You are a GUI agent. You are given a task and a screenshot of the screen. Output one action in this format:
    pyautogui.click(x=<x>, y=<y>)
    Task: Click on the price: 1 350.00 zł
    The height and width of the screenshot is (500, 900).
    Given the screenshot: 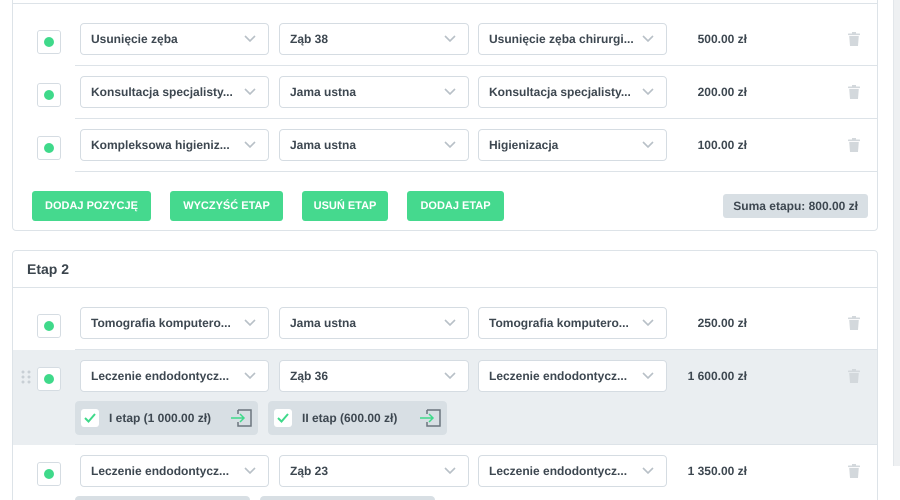 What is the action you would take?
    pyautogui.click(x=716, y=471)
    